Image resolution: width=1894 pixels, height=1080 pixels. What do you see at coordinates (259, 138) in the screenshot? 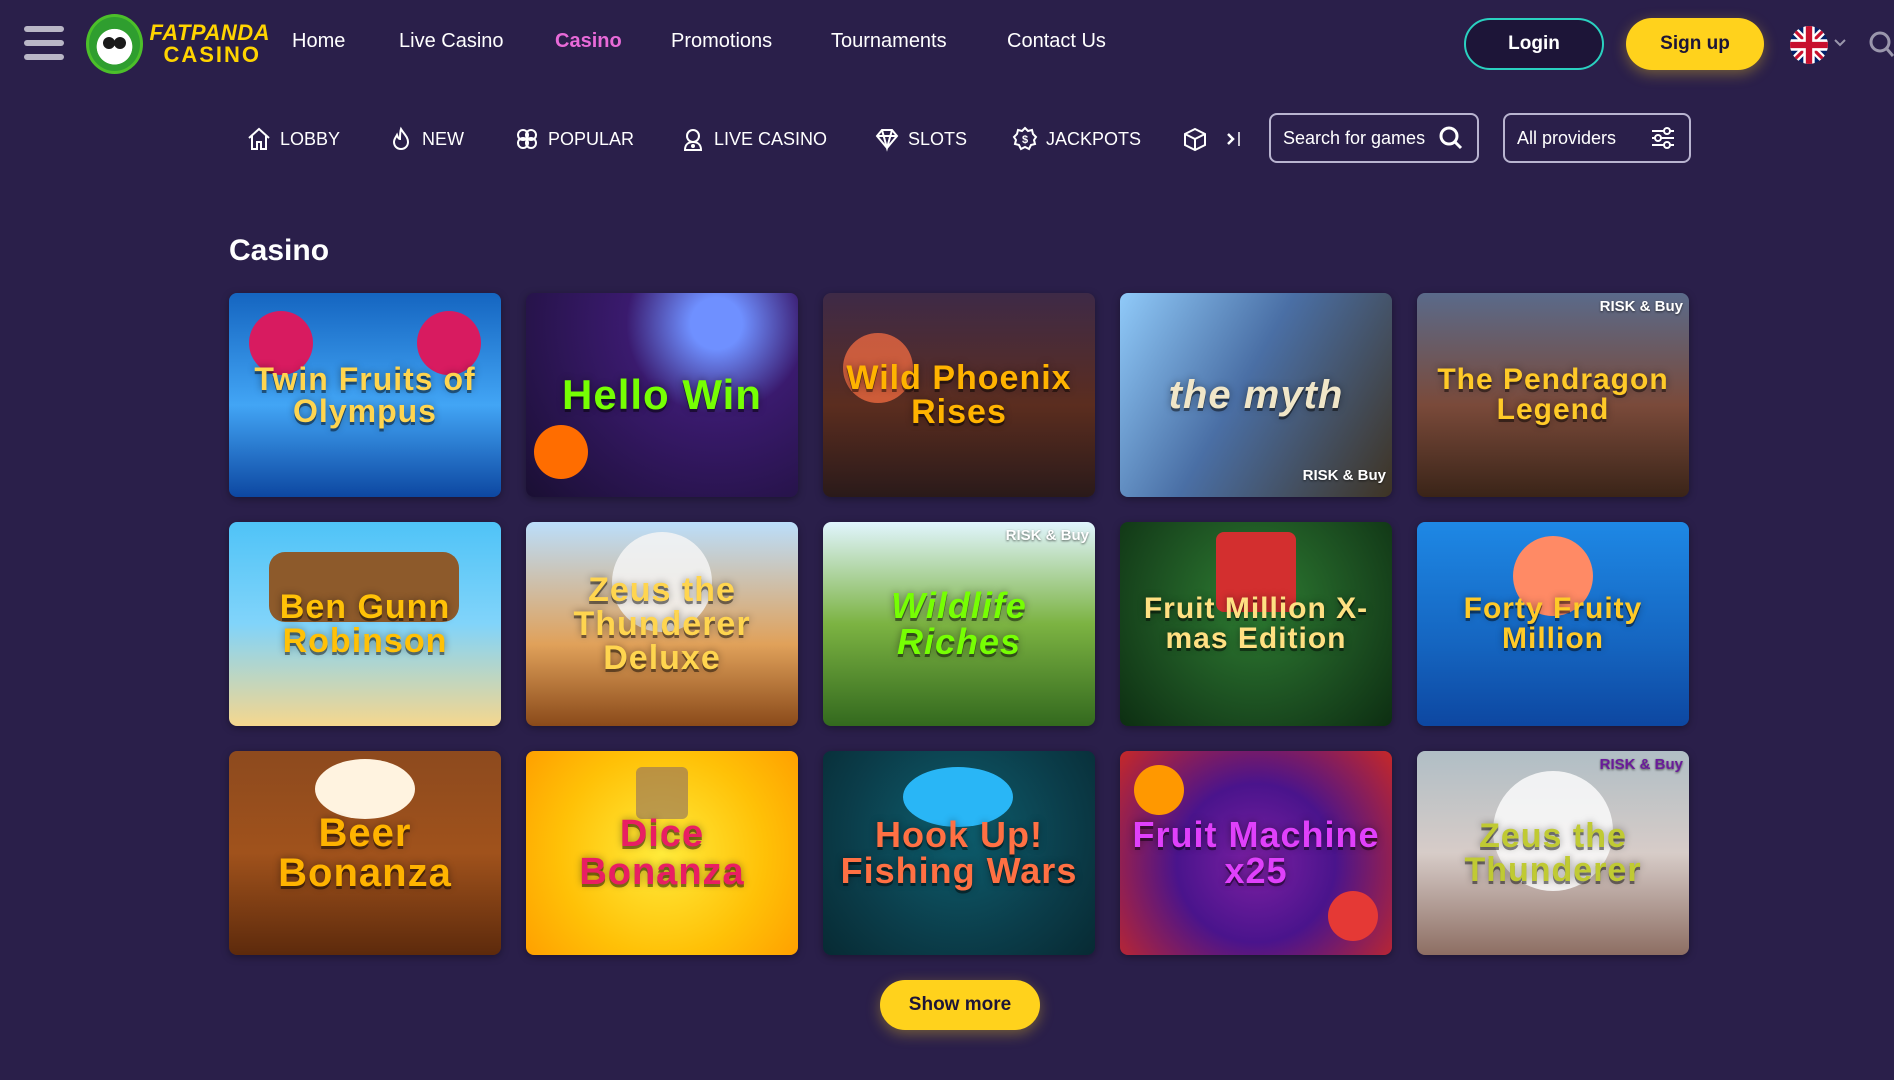
I see `home-icon` at bounding box center [259, 138].